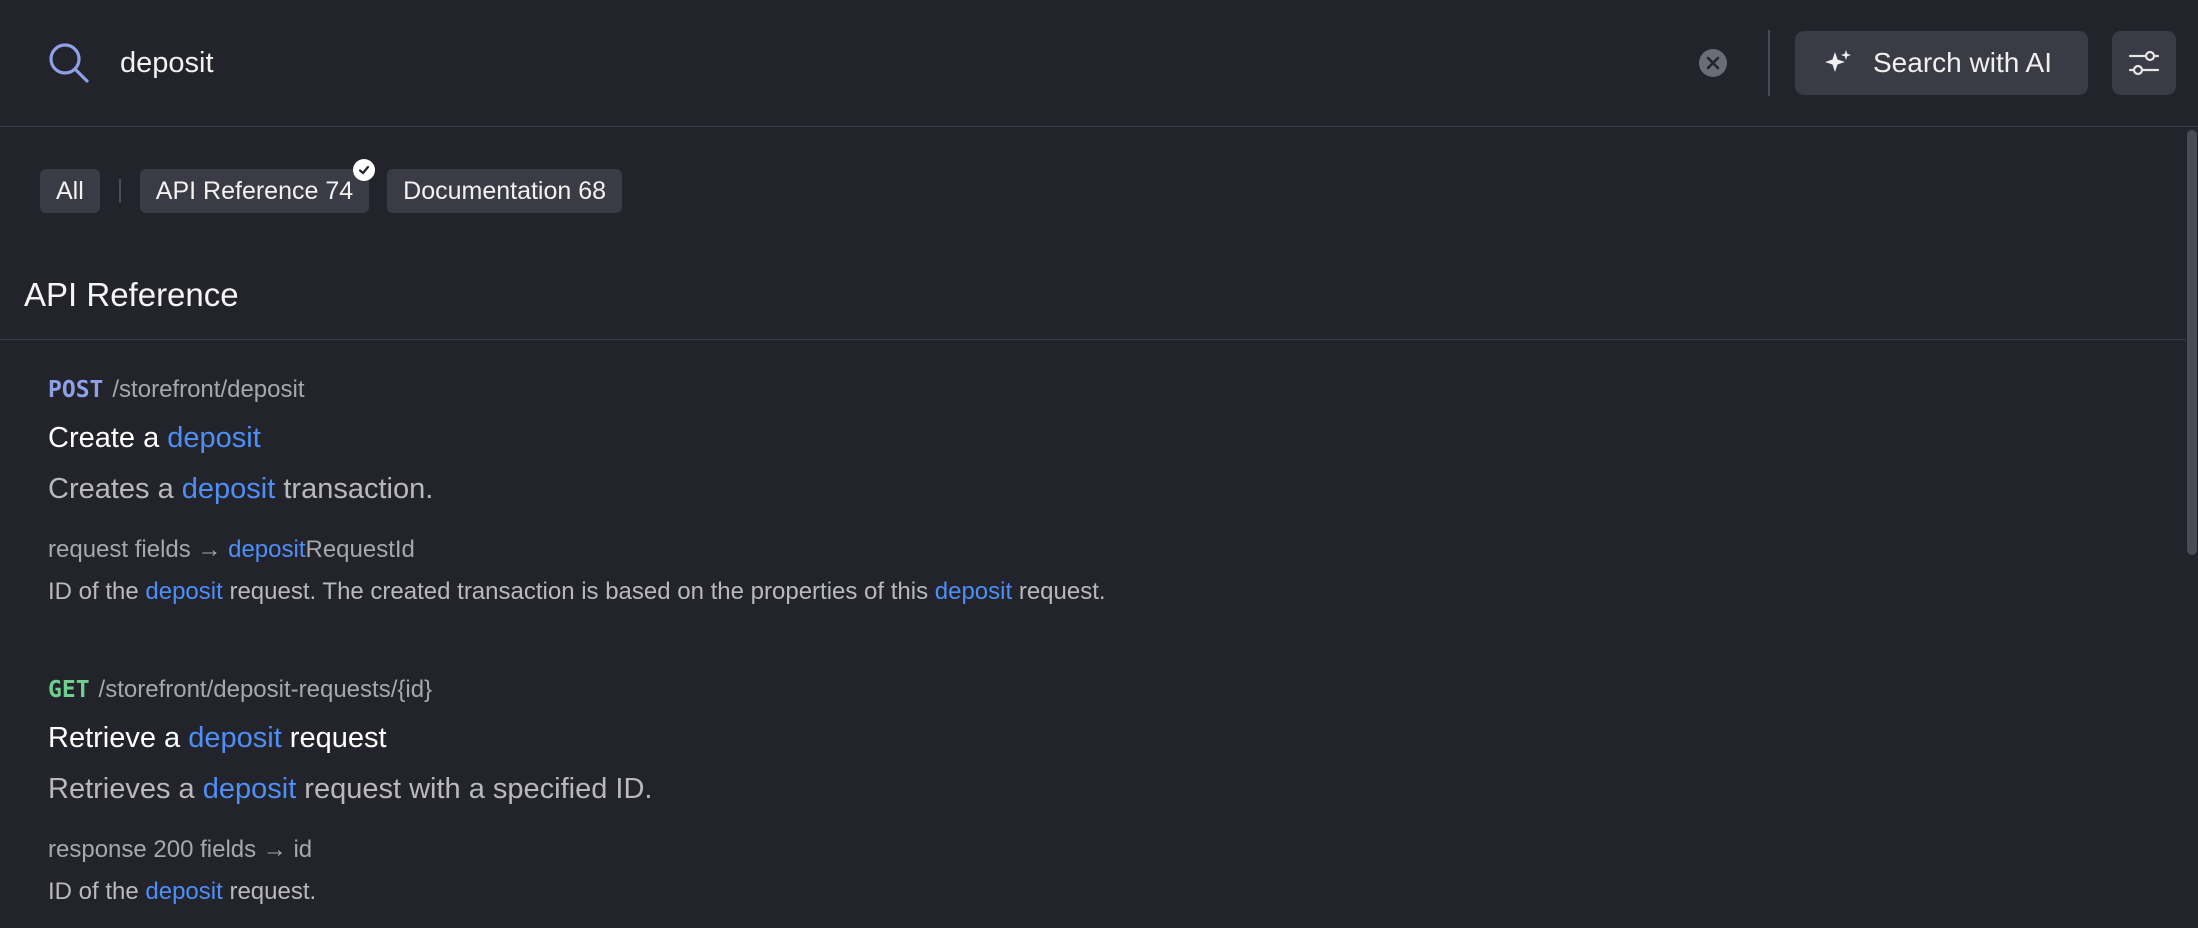 The height and width of the screenshot is (928, 2198). I want to click on method-badge: GET, so click(69, 690).